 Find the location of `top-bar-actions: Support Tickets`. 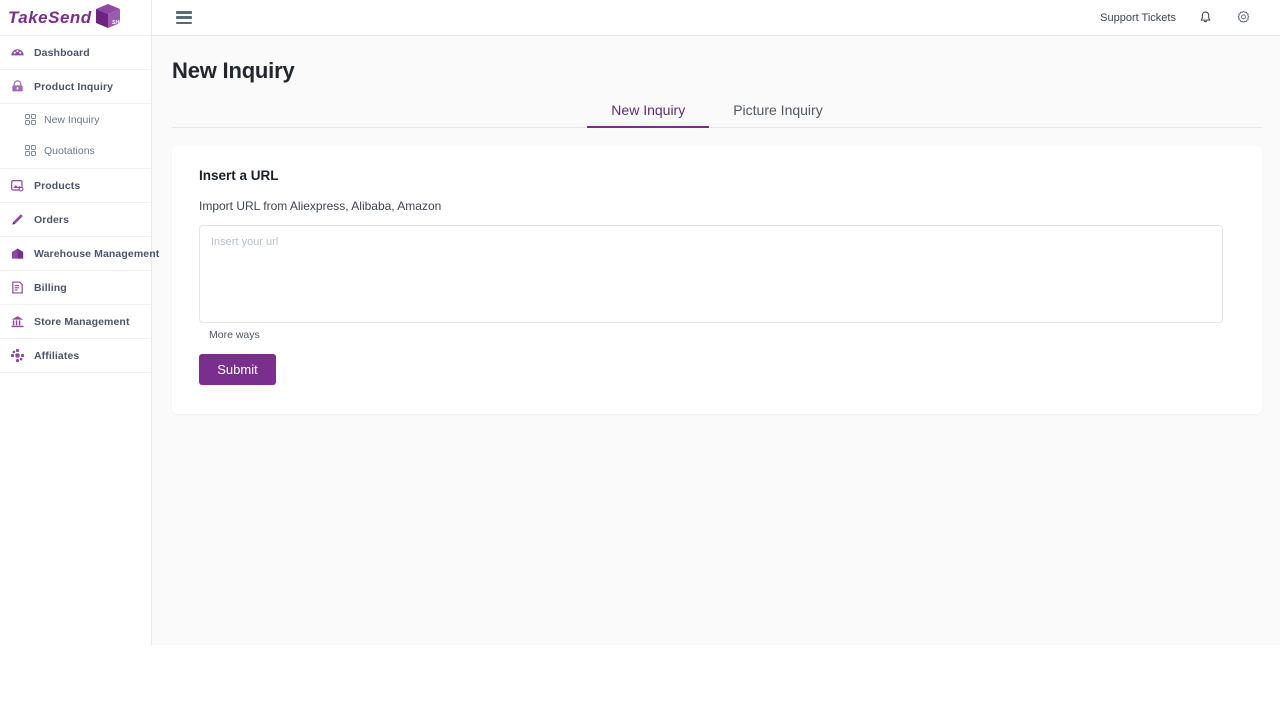

top-bar-actions: Support Tickets is located at coordinates (1176, 18).